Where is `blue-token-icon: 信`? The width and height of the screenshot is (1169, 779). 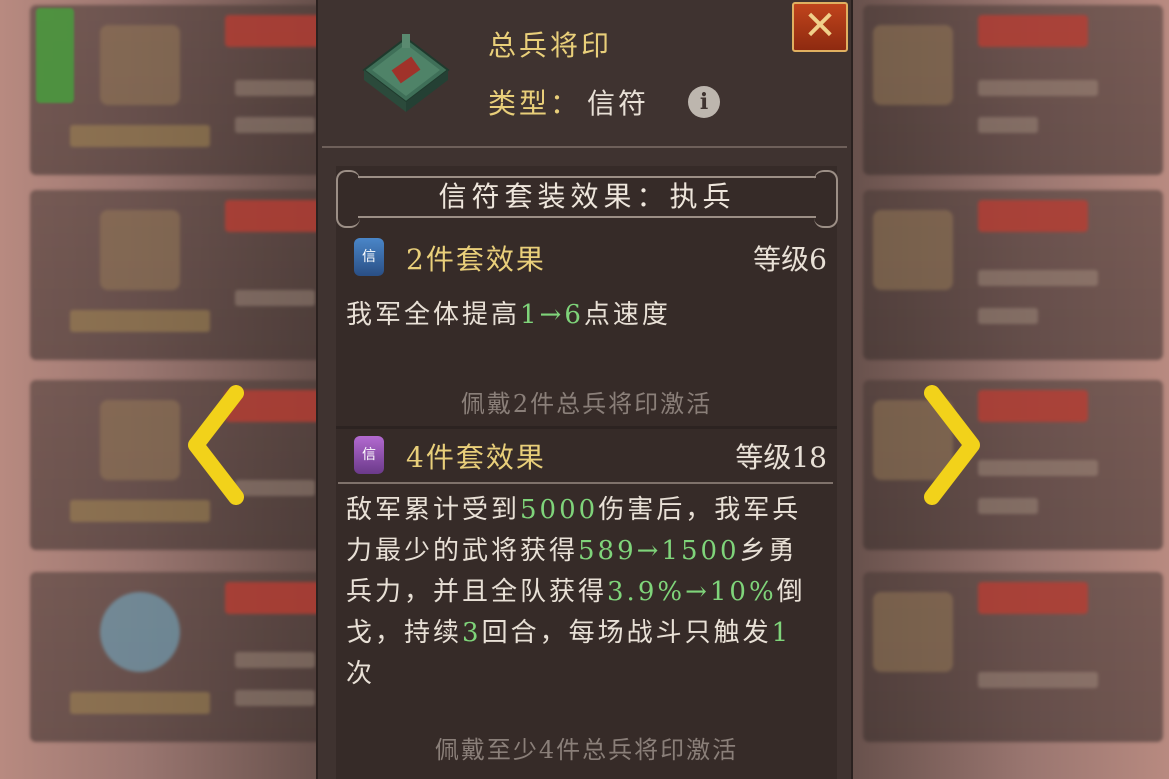 blue-token-icon: 信 is located at coordinates (369, 257).